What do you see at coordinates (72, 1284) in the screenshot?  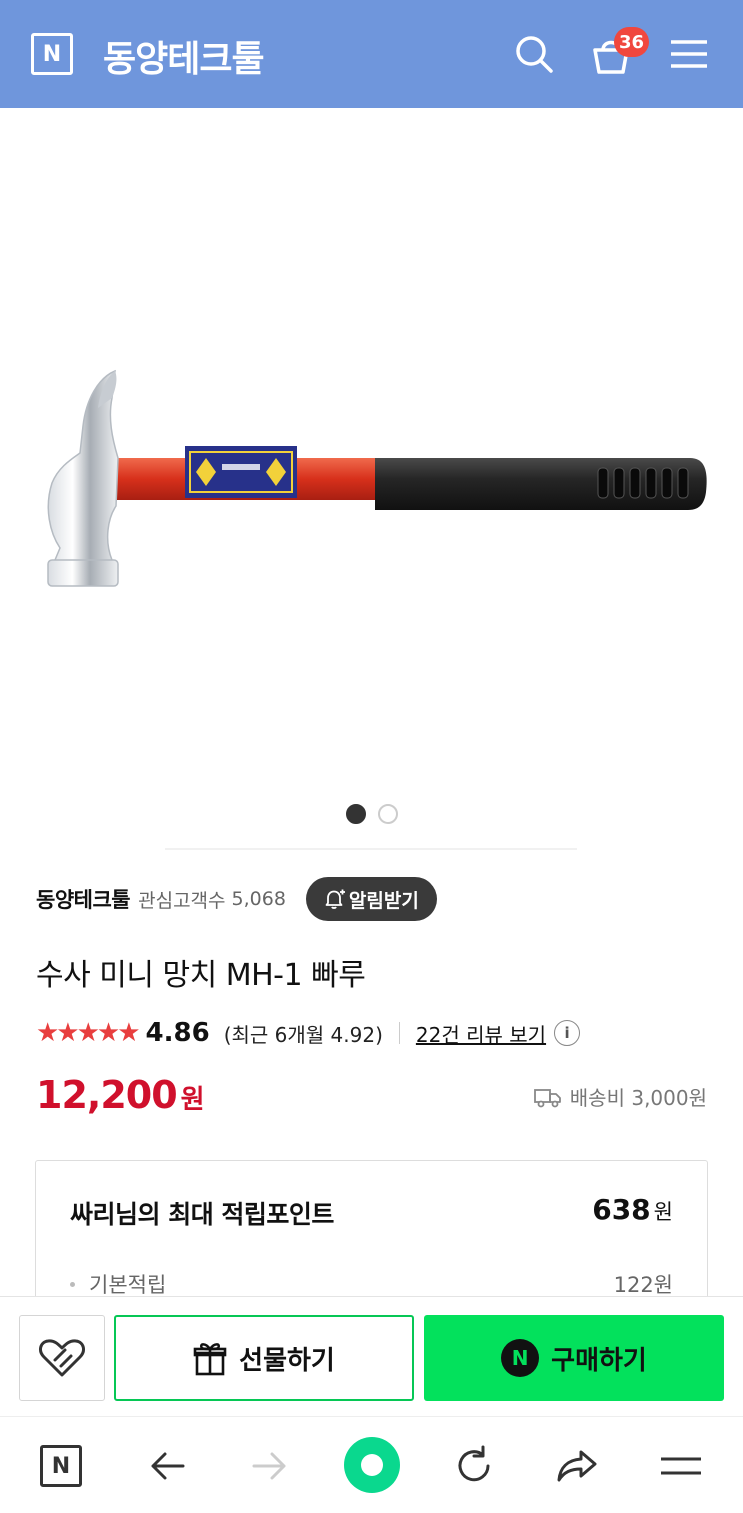 I see `bullet-icon` at bounding box center [72, 1284].